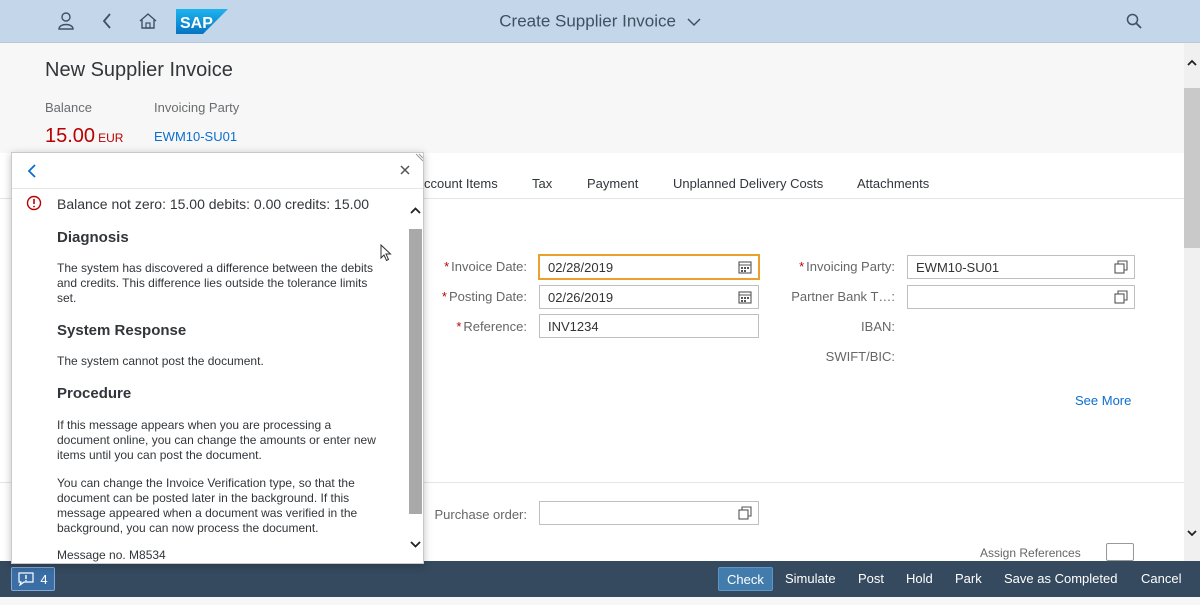  What do you see at coordinates (93, 237) in the screenshot?
I see `diagnosis-heading: Diagnosis` at bounding box center [93, 237].